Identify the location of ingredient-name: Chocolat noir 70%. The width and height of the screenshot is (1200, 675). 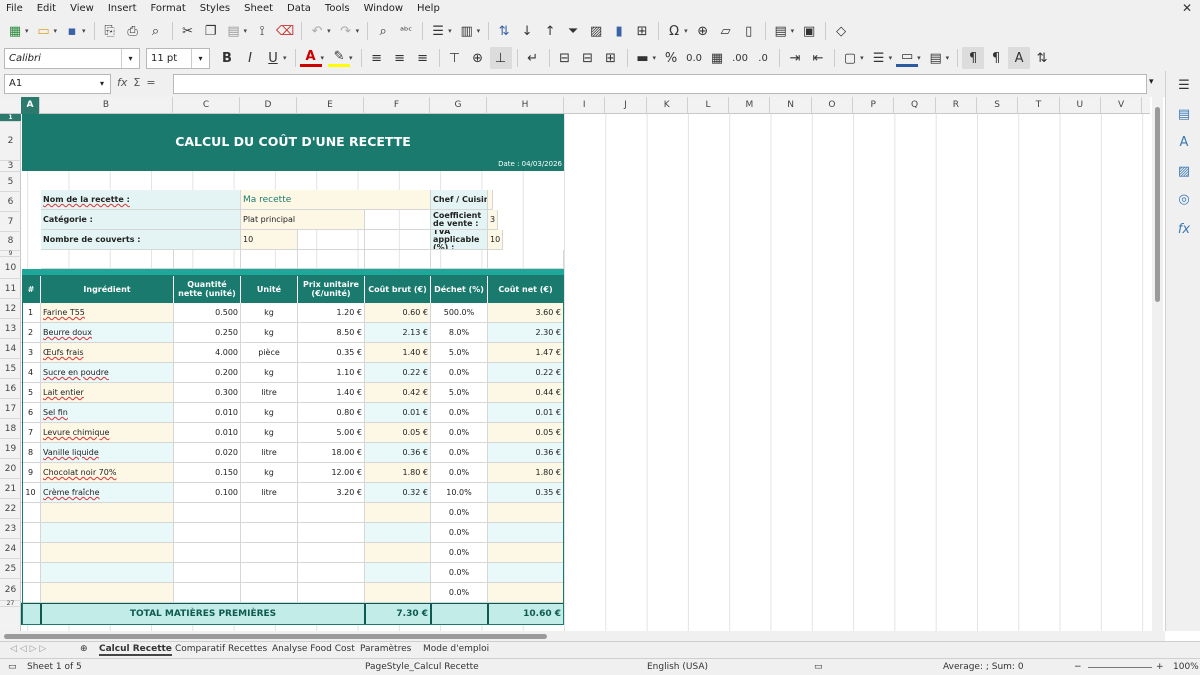
(107, 473).